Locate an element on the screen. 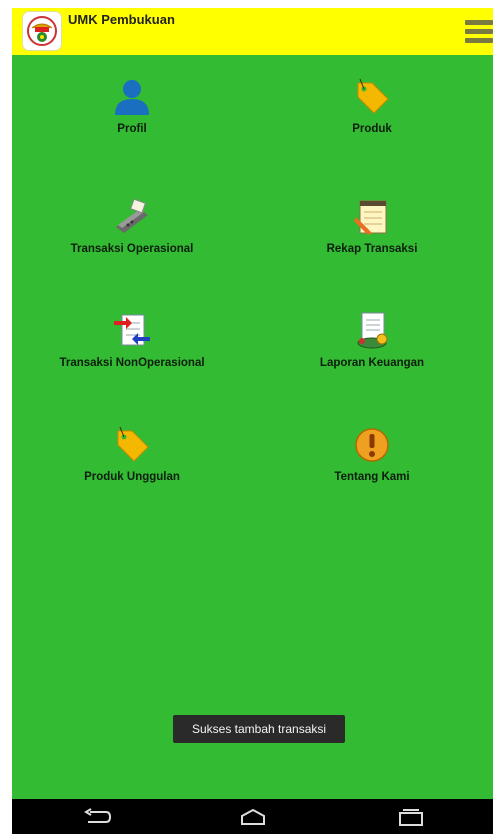 The image size is (493, 834). menu-item-label: Laporan Keuangan is located at coordinates (372, 363).